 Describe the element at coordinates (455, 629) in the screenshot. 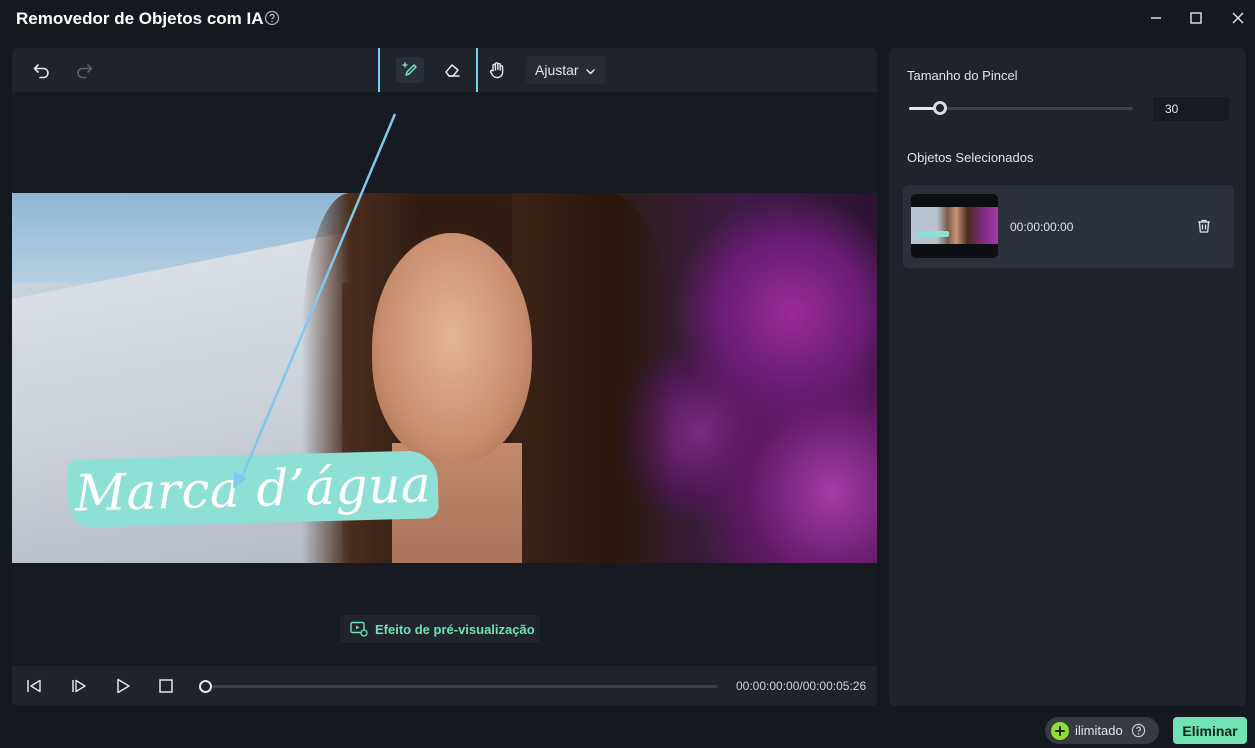

I see `preview-effect-label: Efeito de pré-visualização` at that location.